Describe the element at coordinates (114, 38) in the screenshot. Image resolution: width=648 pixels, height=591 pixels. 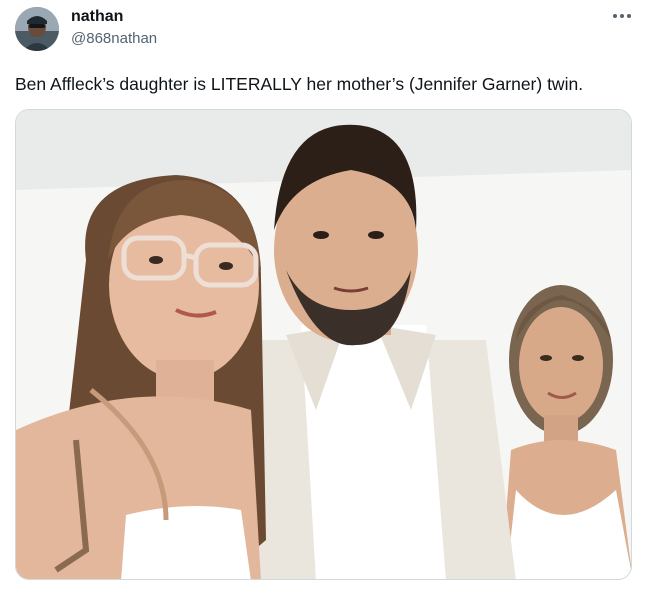
I see `author-handle: @868nathan` at that location.